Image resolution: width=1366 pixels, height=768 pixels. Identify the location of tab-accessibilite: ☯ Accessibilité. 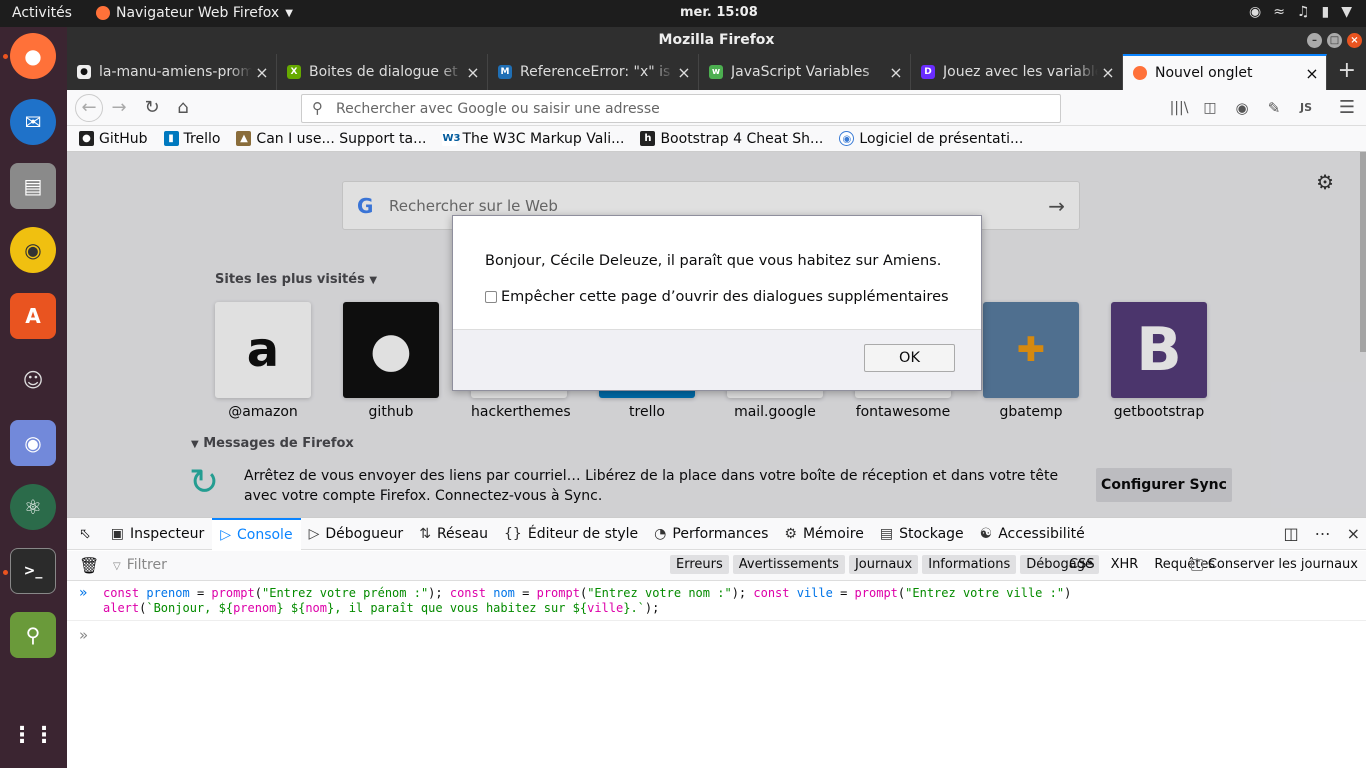
(1032, 534).